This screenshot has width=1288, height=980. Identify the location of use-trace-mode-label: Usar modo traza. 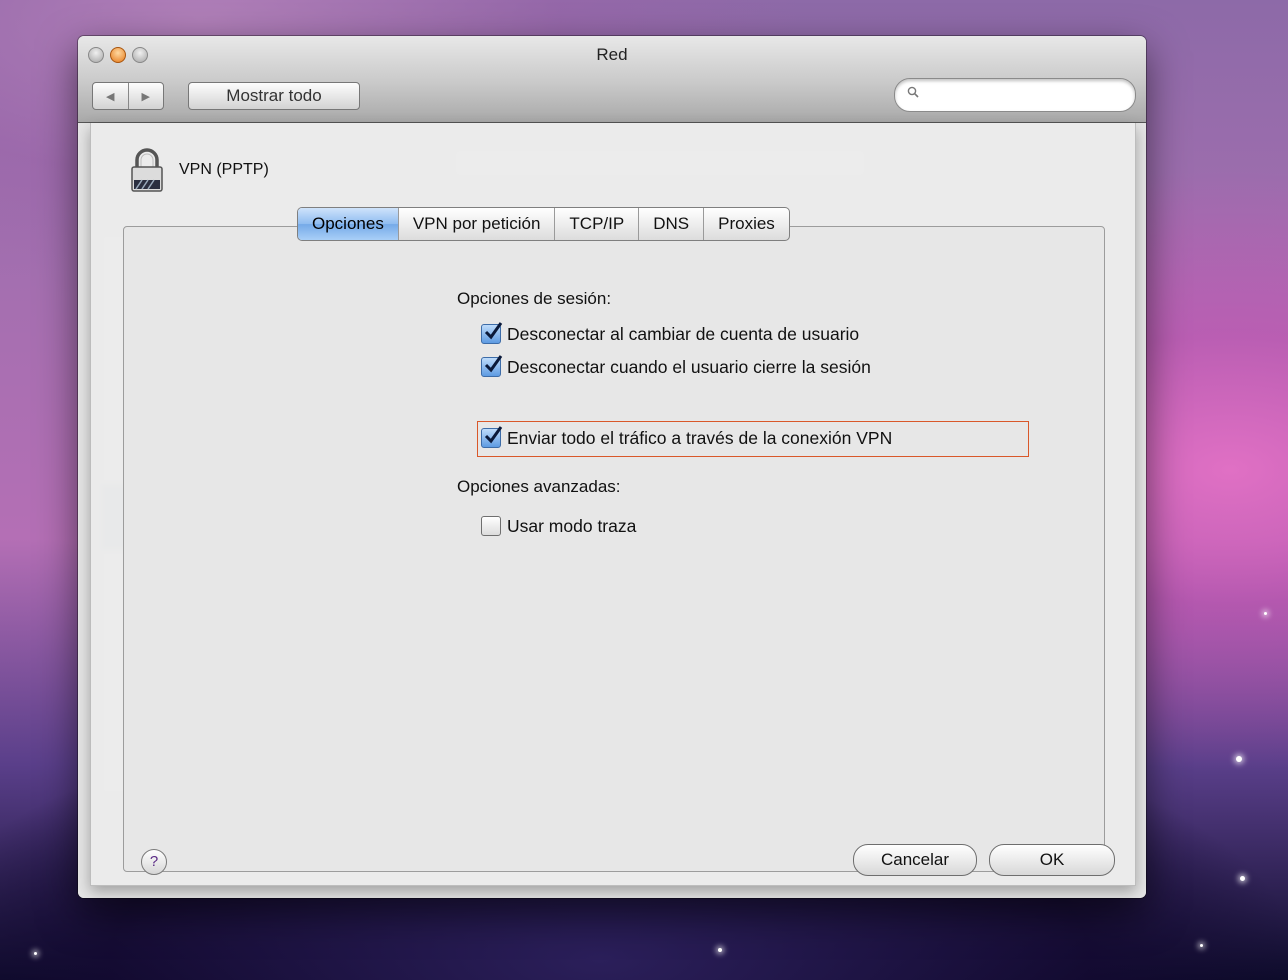
(572, 525).